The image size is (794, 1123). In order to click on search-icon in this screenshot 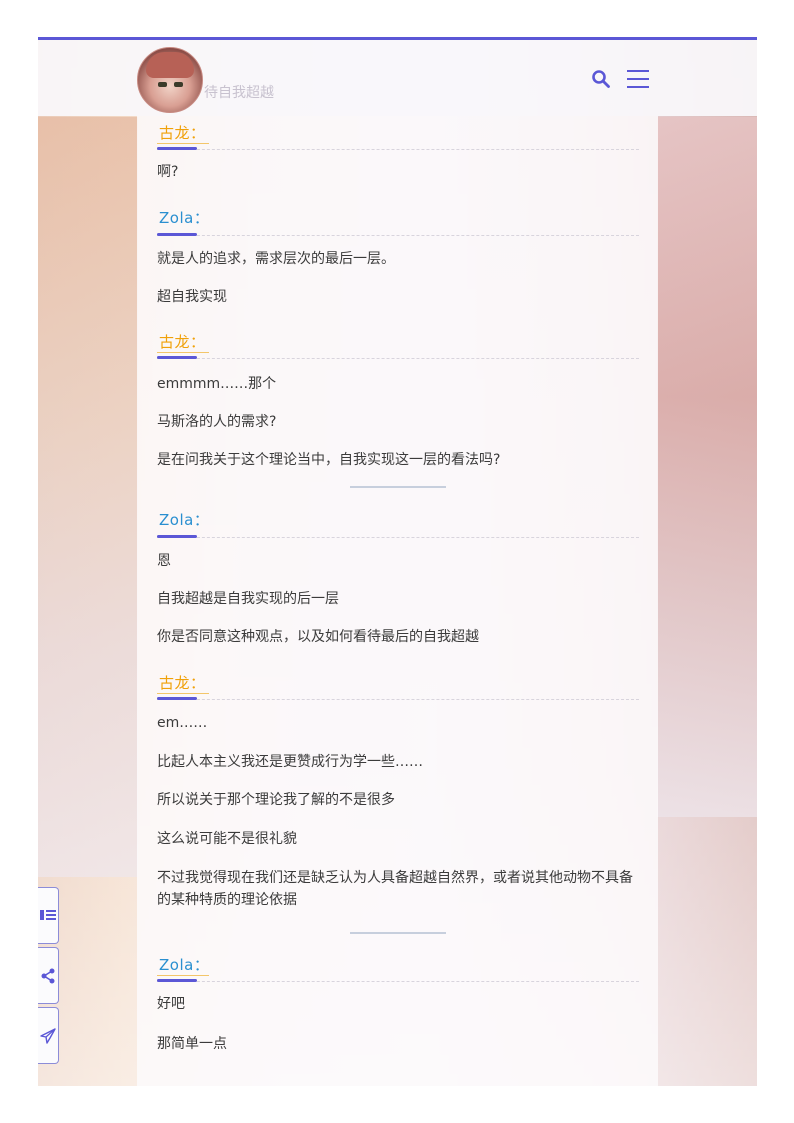, I will do `click(601, 79)`.